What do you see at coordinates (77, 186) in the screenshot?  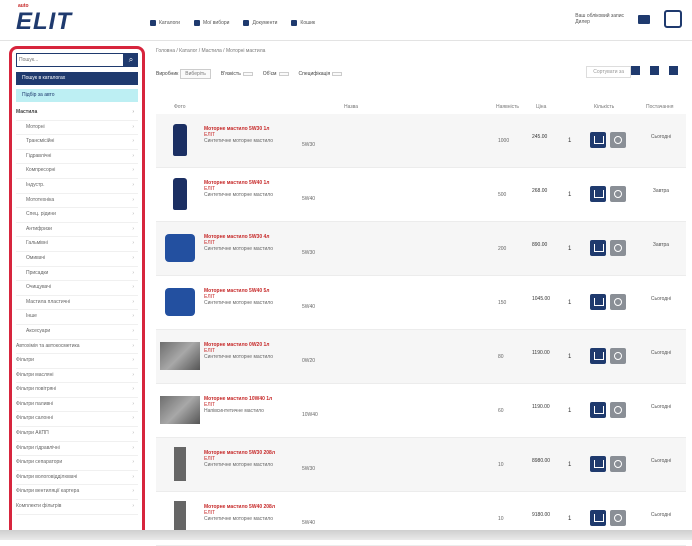 I see `sidebar-category-item: Індустр. ›` at bounding box center [77, 186].